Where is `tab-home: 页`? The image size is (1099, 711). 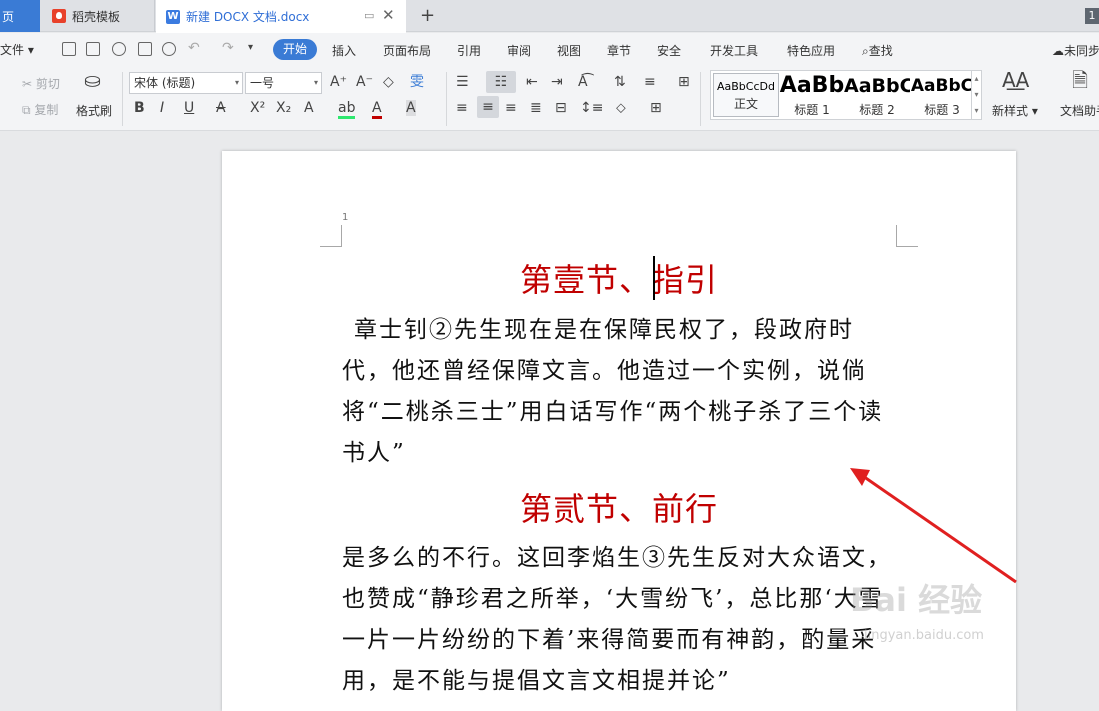
tab-home: 页 is located at coordinates (20, 16).